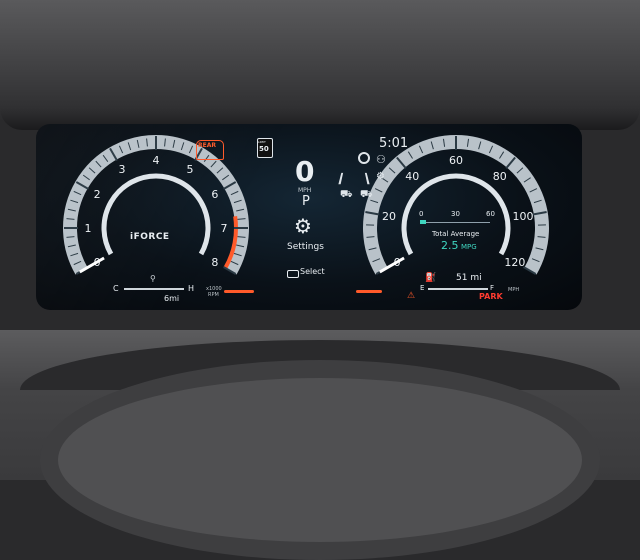 The width and height of the screenshot is (640, 560). I want to click on trip-tick-30: 30, so click(455, 214).